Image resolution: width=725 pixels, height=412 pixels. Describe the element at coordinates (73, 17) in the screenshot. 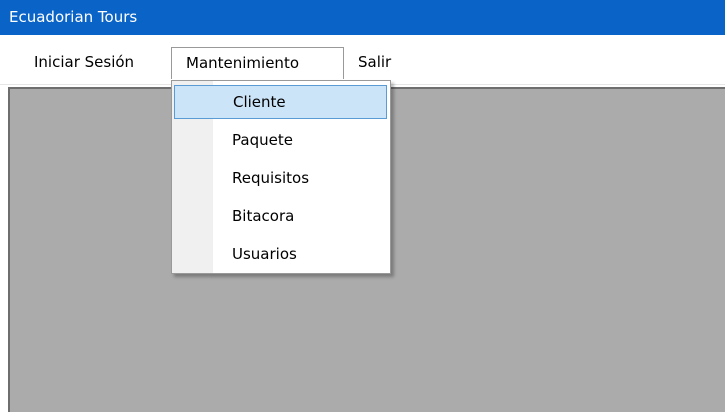

I see `window-title: Ecuadorian Tours` at that location.